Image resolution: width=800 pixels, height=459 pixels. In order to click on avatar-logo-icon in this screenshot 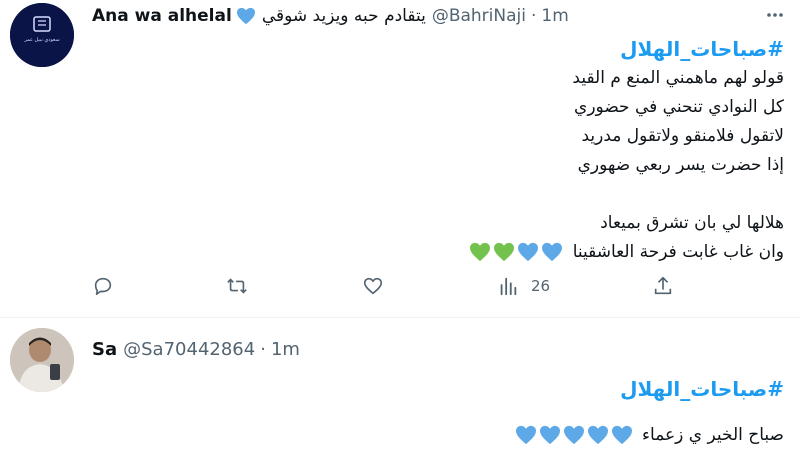, I will do `click(42, 35)`.